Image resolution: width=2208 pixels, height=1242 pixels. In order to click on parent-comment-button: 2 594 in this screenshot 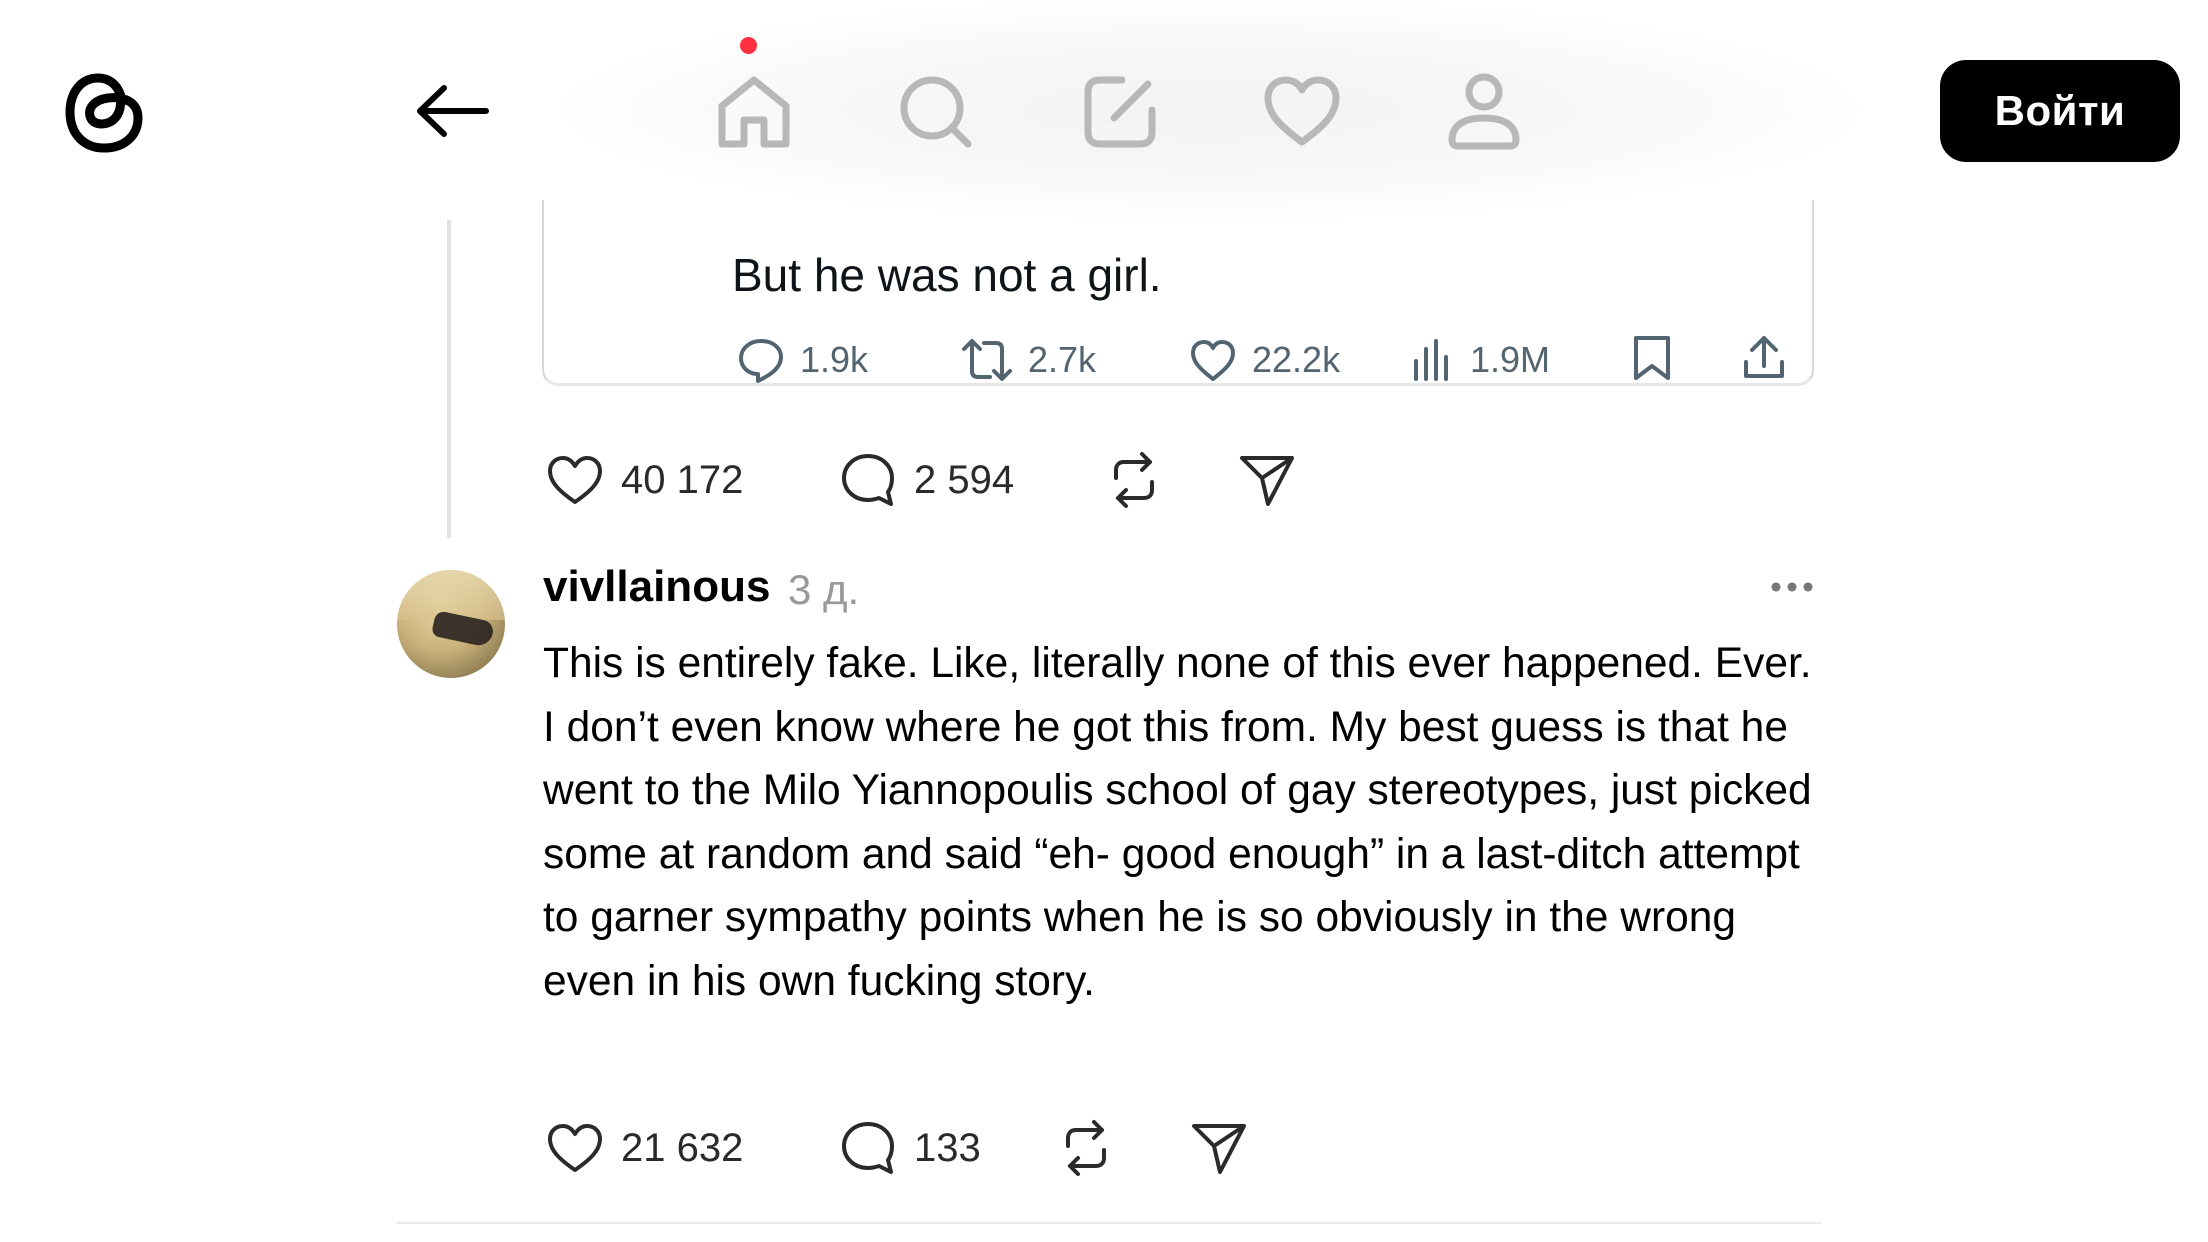, I will do `click(926, 480)`.